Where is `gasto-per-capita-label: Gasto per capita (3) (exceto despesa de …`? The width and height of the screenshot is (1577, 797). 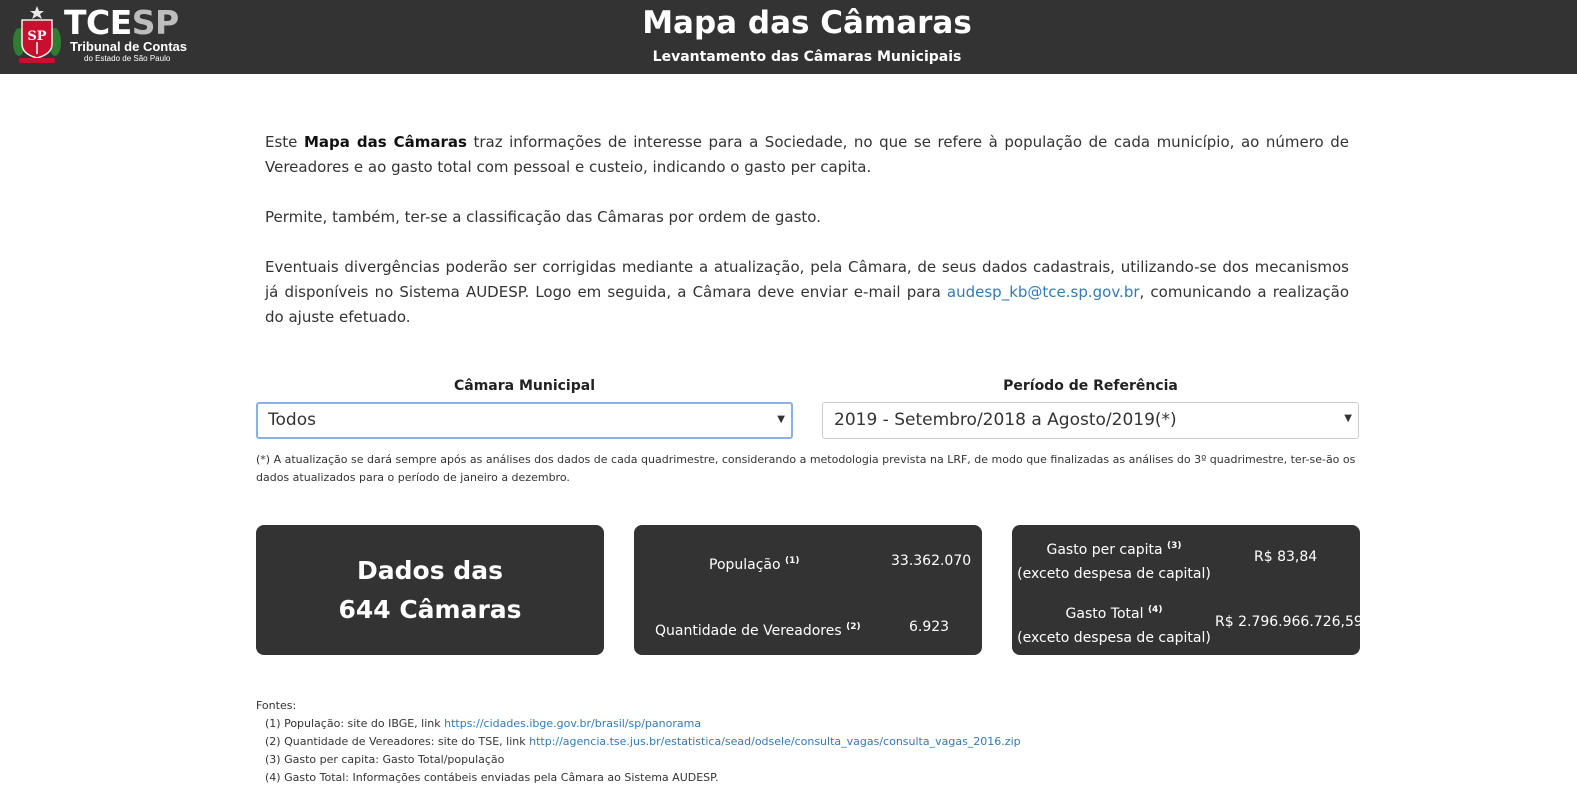 gasto-per-capita-label: Gasto per capita (3) (exceto despesa de … is located at coordinates (1114, 561).